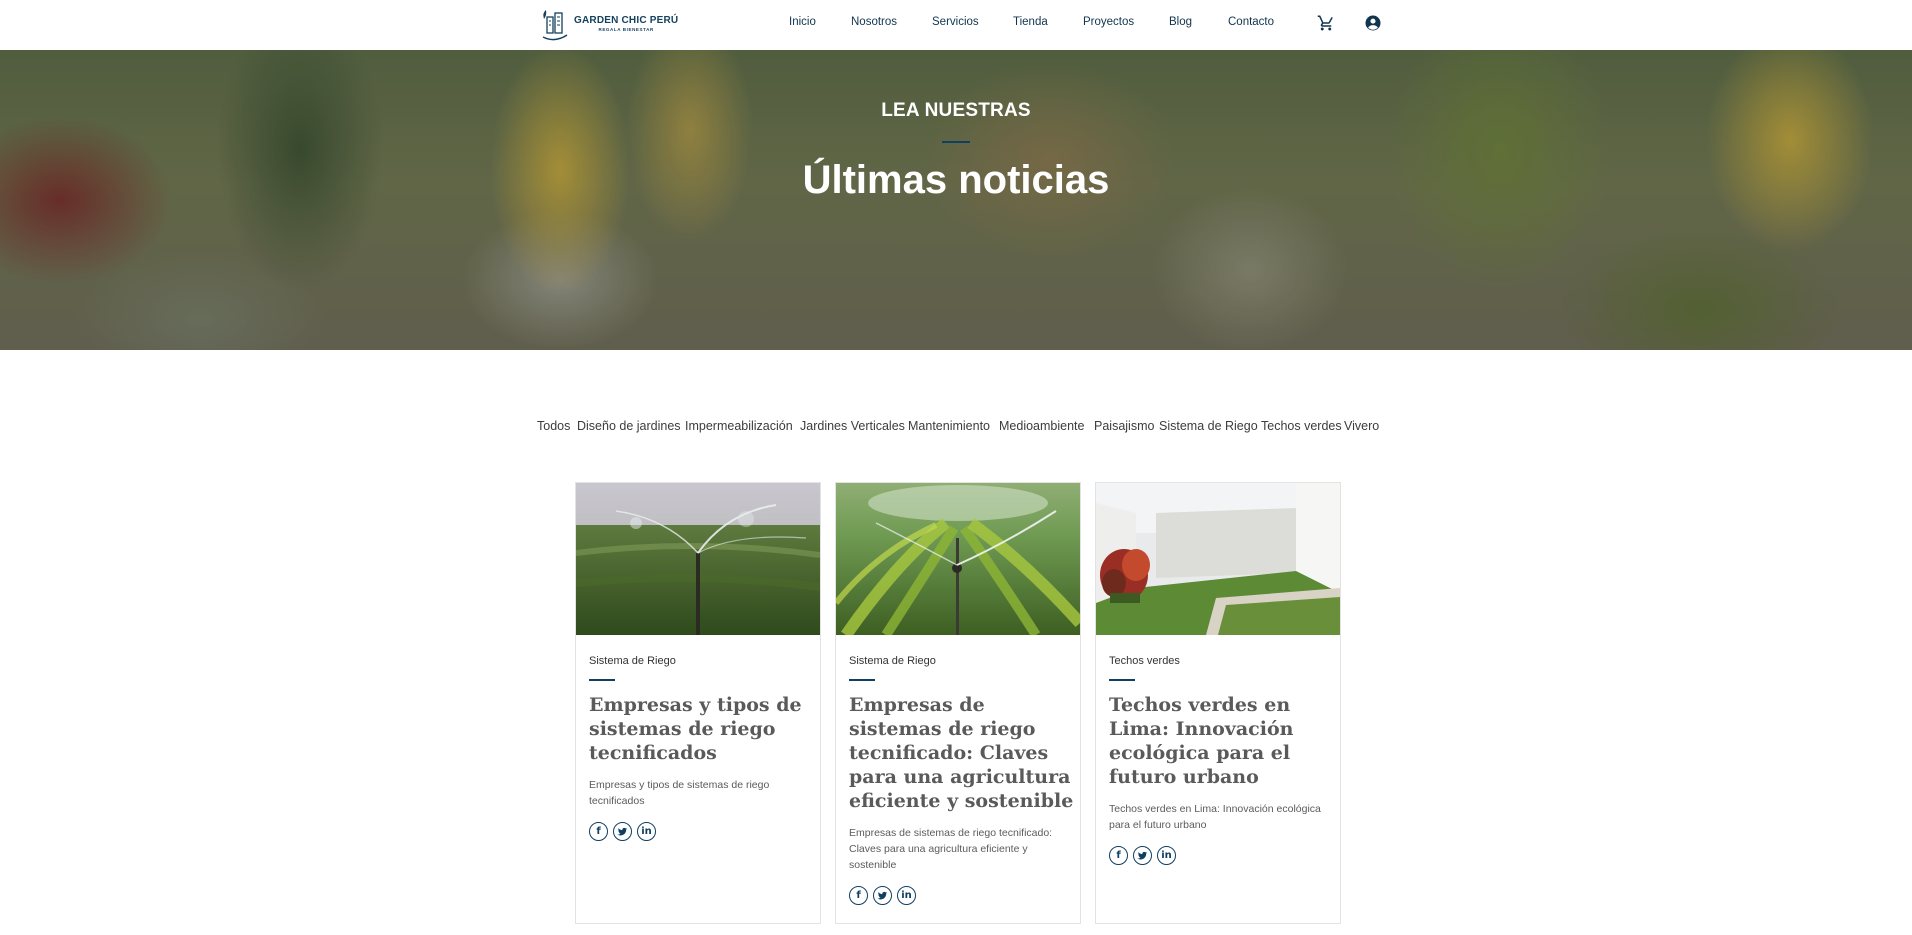 This screenshot has width=1912, height=935. I want to click on cart-icon, so click(1326, 23).